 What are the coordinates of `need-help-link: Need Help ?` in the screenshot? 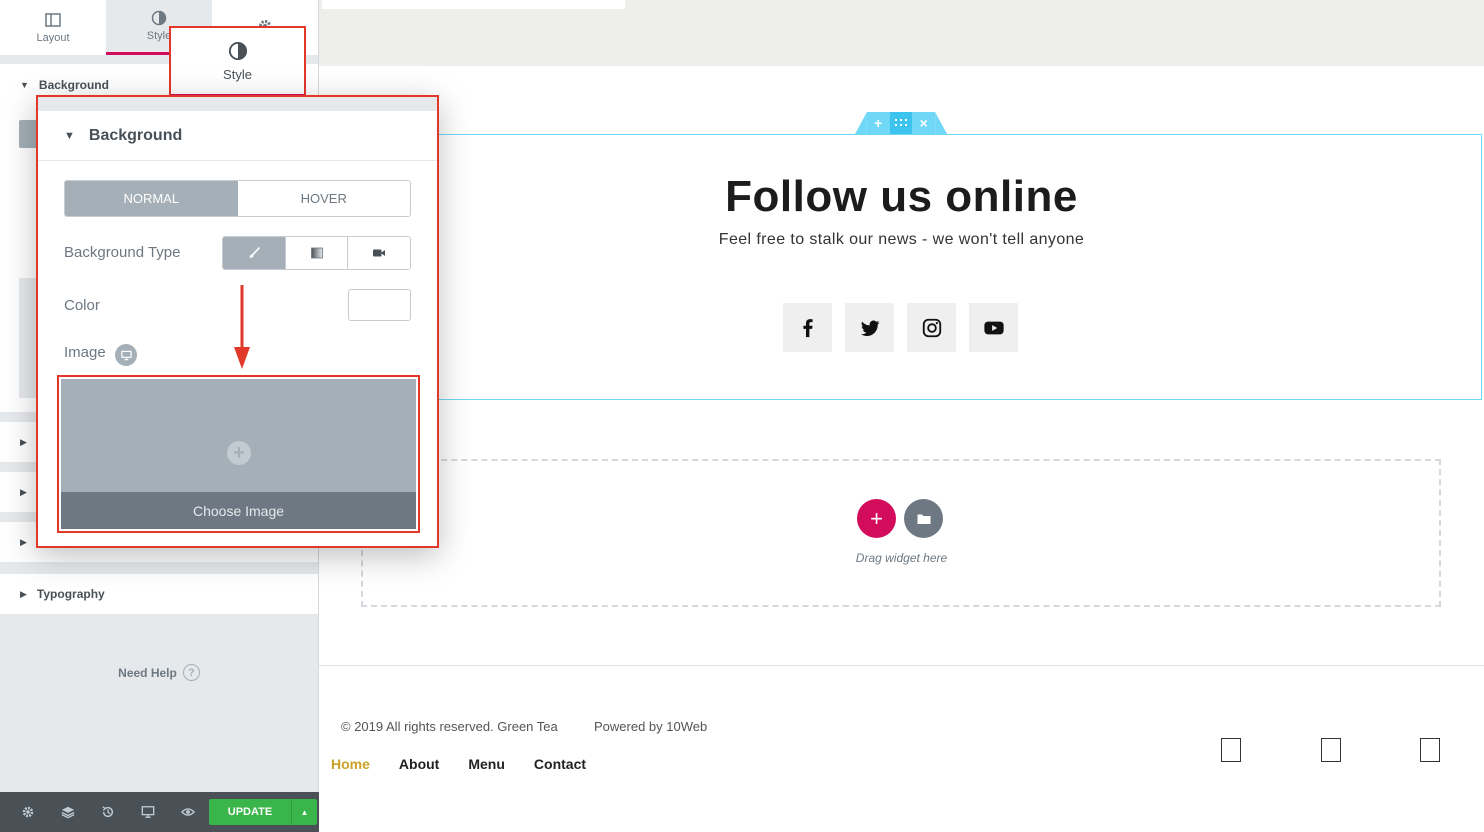 It's located at (159, 672).